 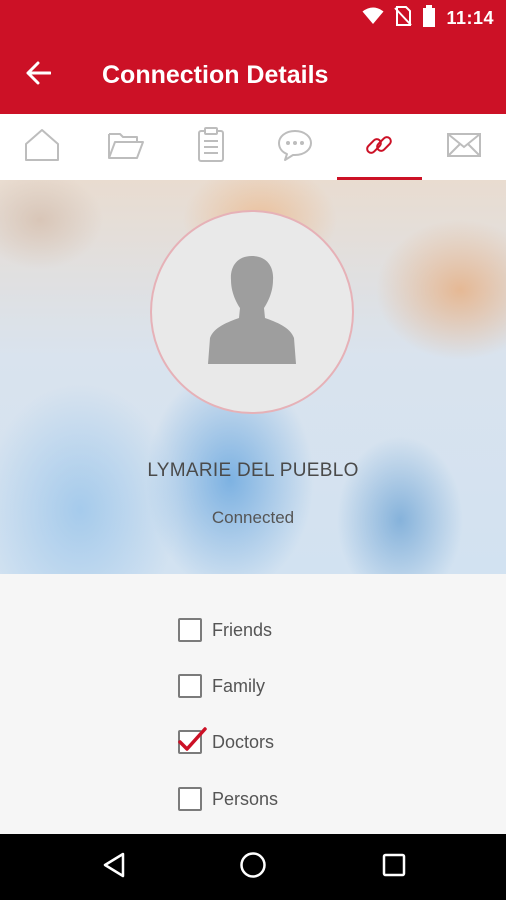 I want to click on app-bar: Connection Details, so click(x=253, y=75).